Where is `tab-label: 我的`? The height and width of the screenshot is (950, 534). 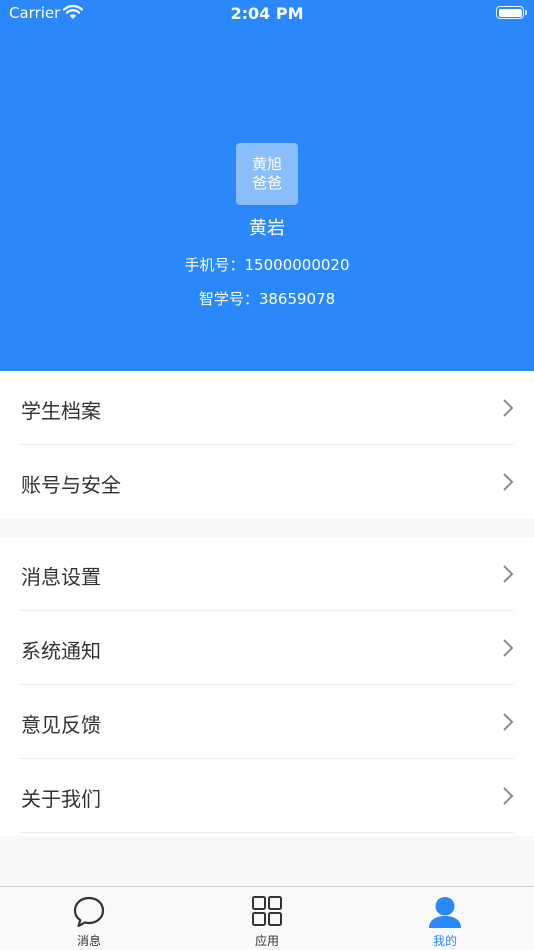
tab-label: 我的 is located at coordinates (444, 941).